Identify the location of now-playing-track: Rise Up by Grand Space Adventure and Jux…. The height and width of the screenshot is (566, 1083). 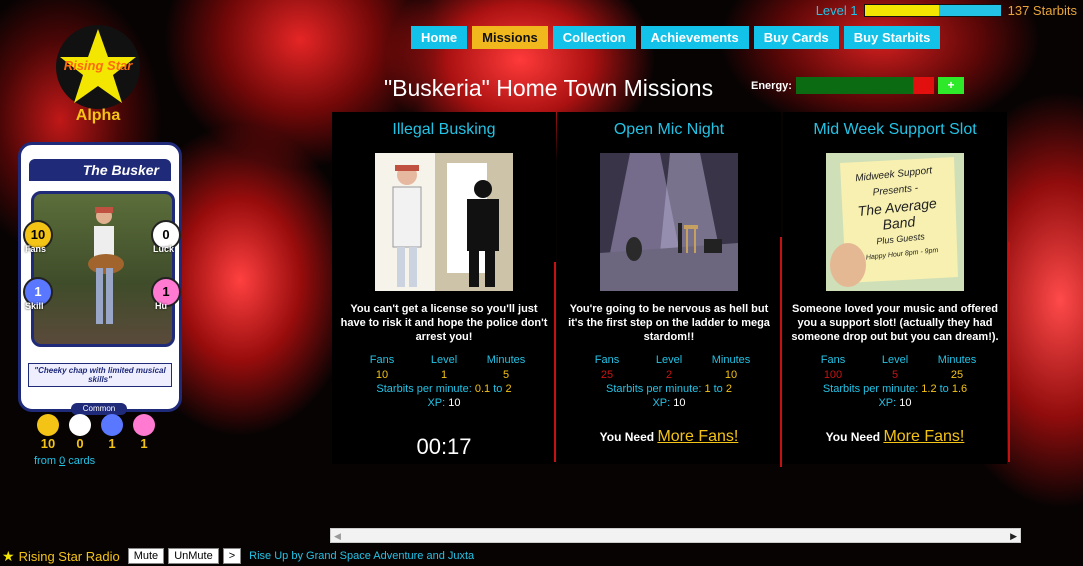
(362, 556).